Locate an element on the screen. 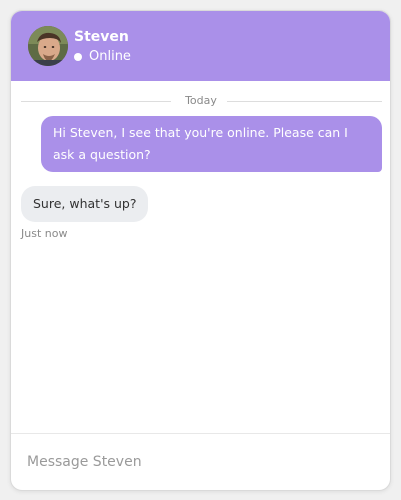 The height and width of the screenshot is (500, 401). date-divider: Today is located at coordinates (201, 101).